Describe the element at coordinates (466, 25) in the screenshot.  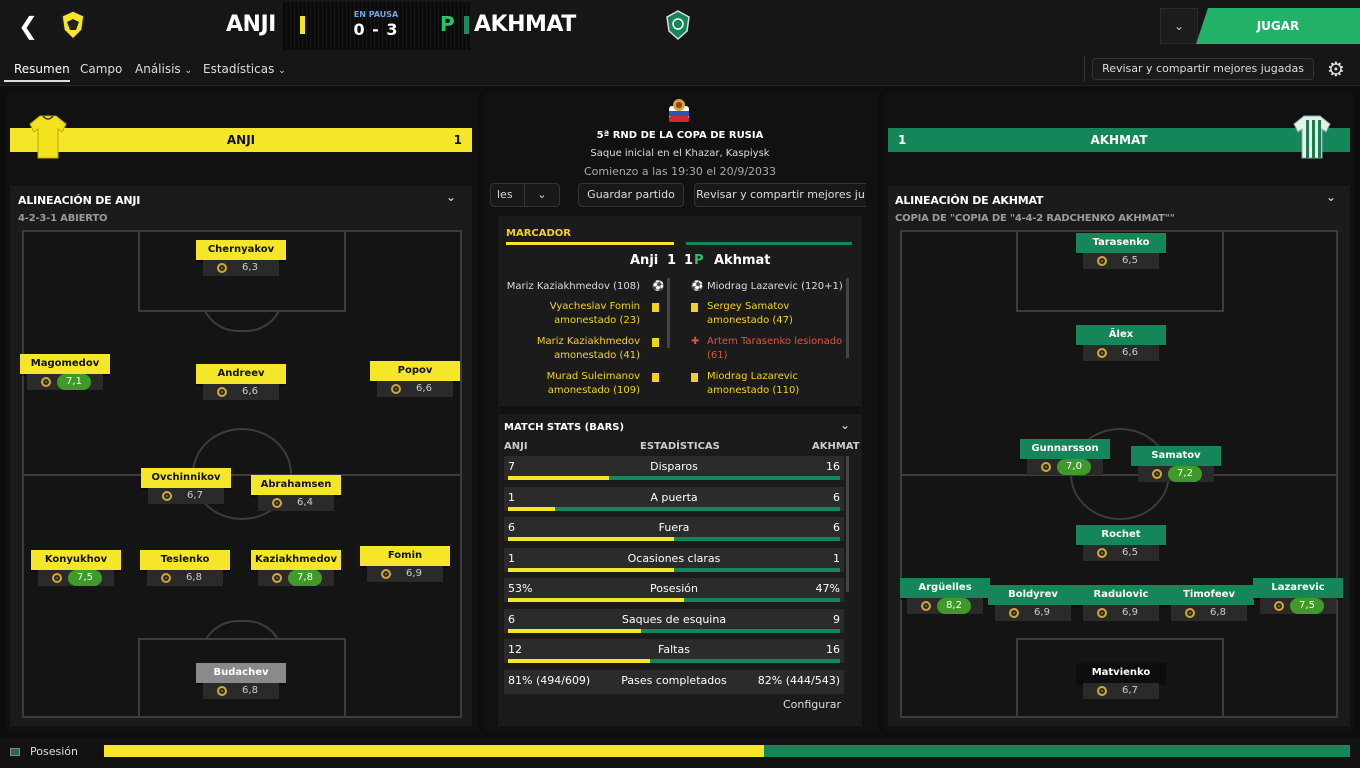
I see `green-marker` at that location.